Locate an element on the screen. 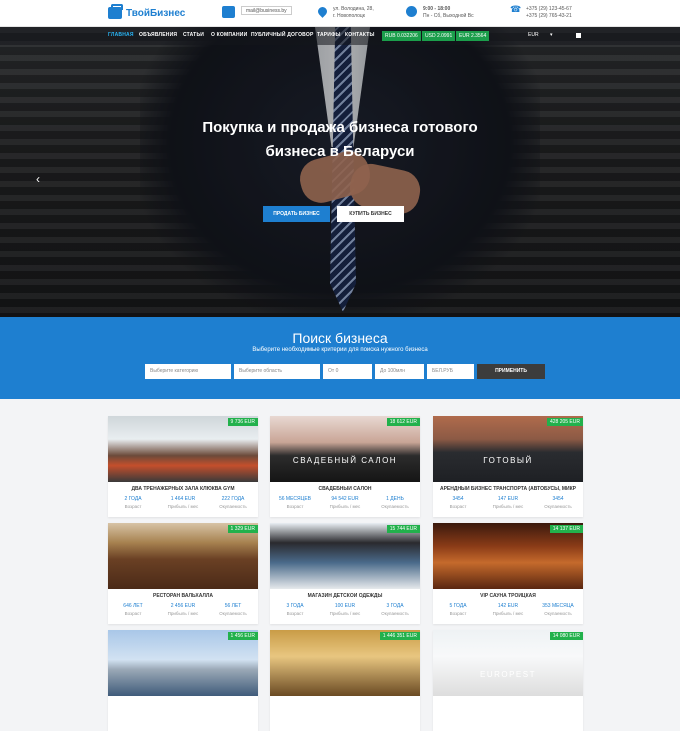 The width and height of the screenshot is (680, 731). location-pin-icon is located at coordinates (322, 11).